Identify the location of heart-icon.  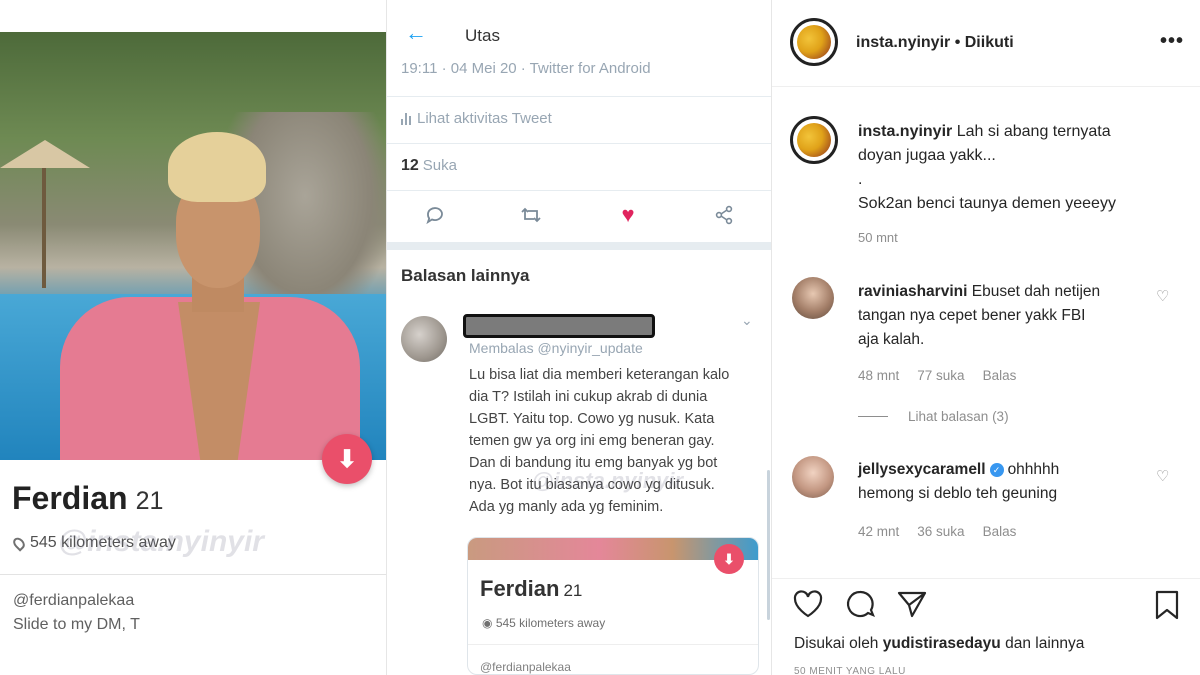
(808, 606).